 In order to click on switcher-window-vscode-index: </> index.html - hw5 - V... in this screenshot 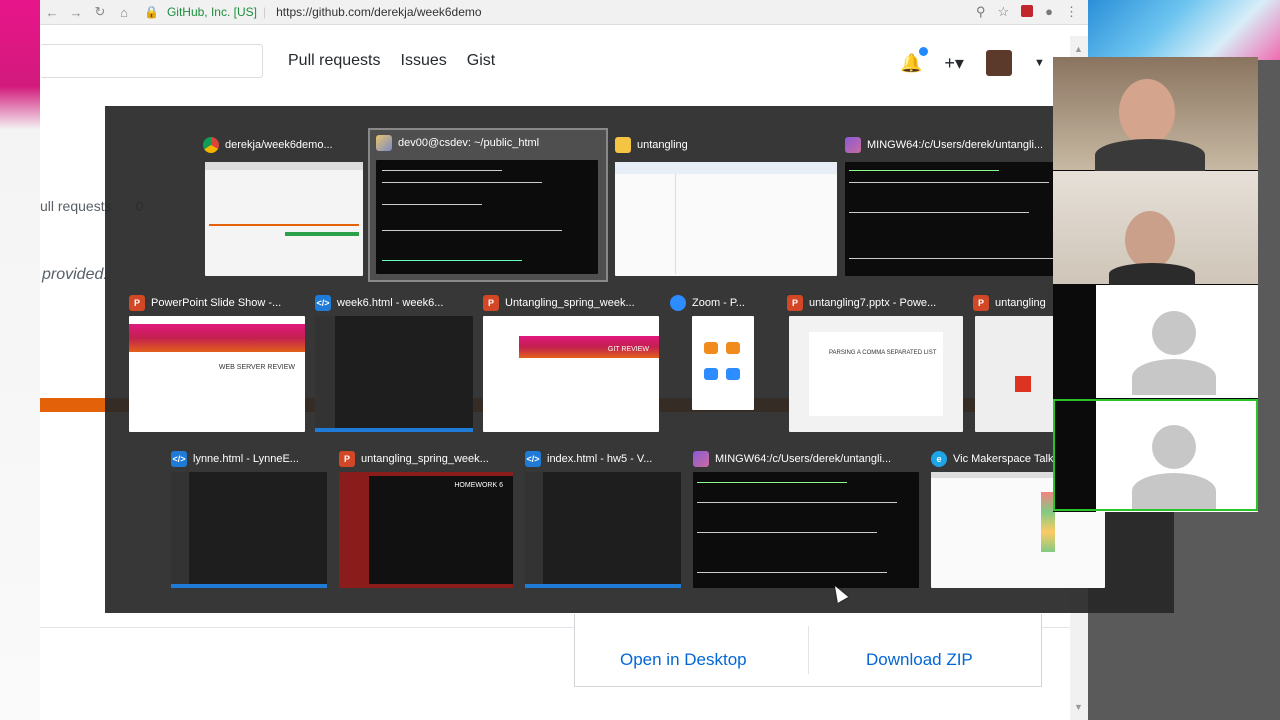, I will do `click(604, 518)`.